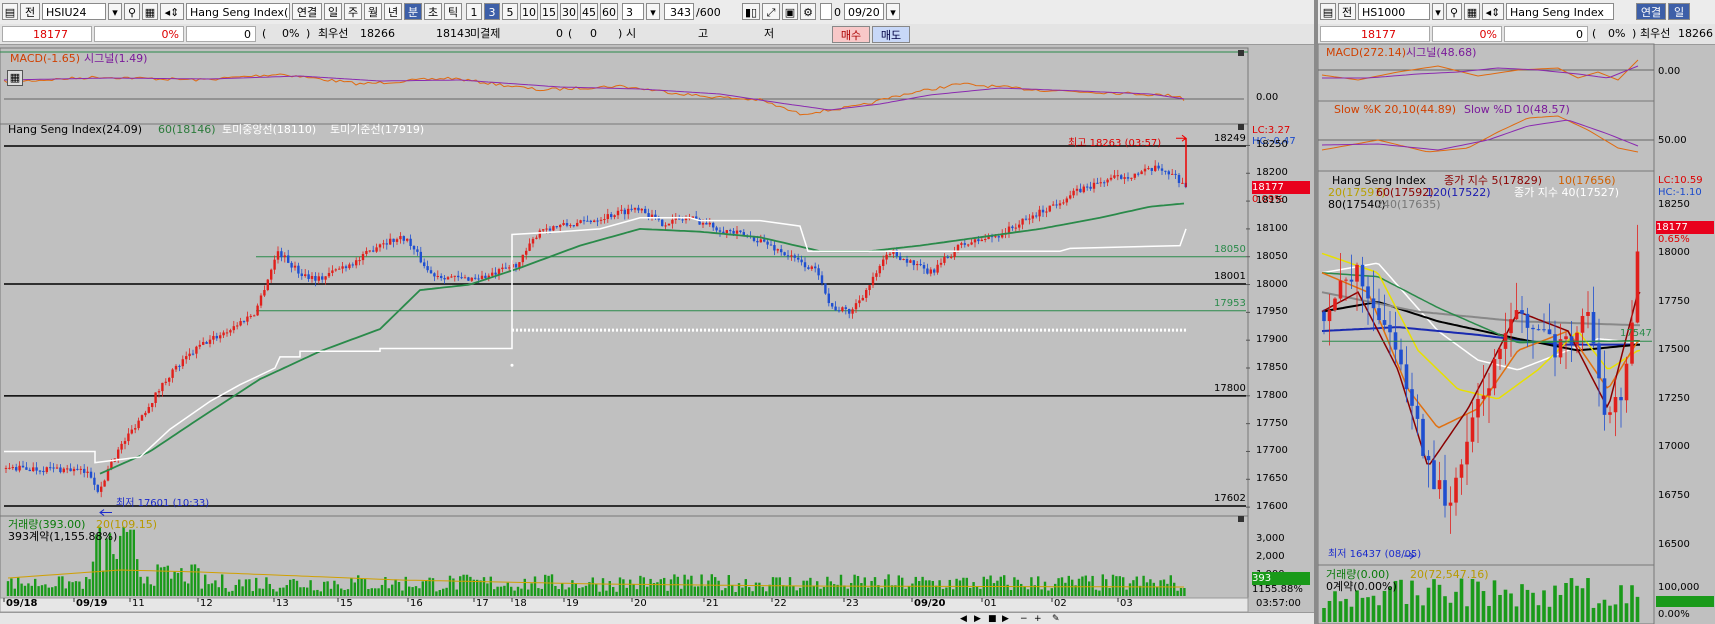  What do you see at coordinates (963, 619) in the screenshot?
I see `scroll-left-icon: ◀` at bounding box center [963, 619].